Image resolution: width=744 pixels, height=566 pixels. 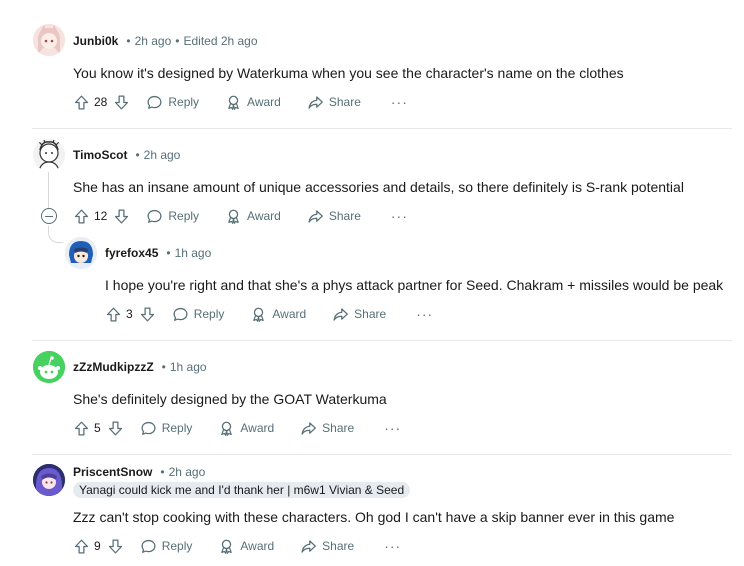 I want to click on comment-meta: TimoScot • 2h ago, so click(x=126, y=155).